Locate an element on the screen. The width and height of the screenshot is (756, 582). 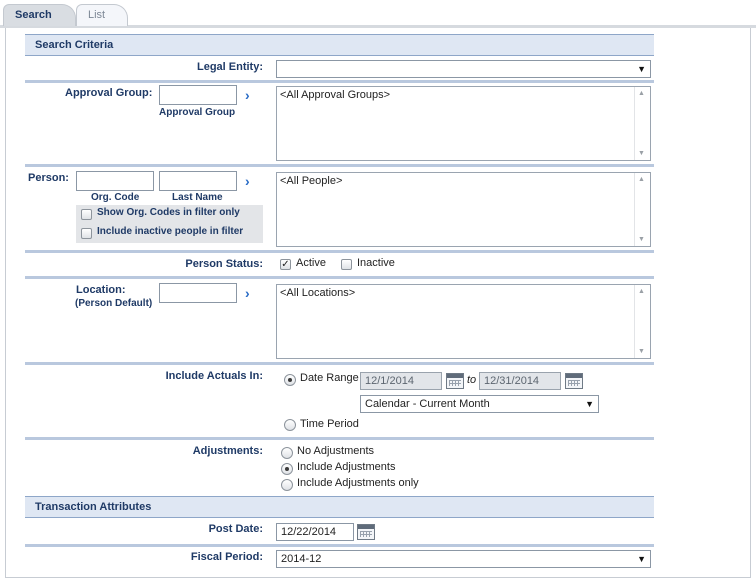
location-input is located at coordinates (198, 293).